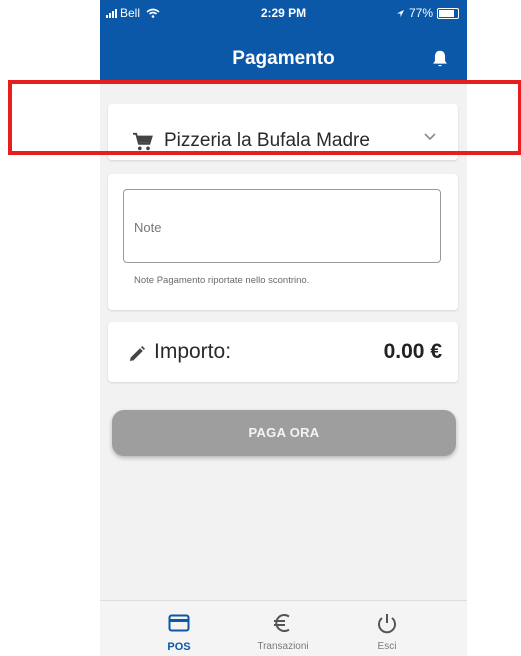 This screenshot has height=656, width=521. What do you see at coordinates (283, 58) in the screenshot?
I see `page-title: Pagamento` at bounding box center [283, 58].